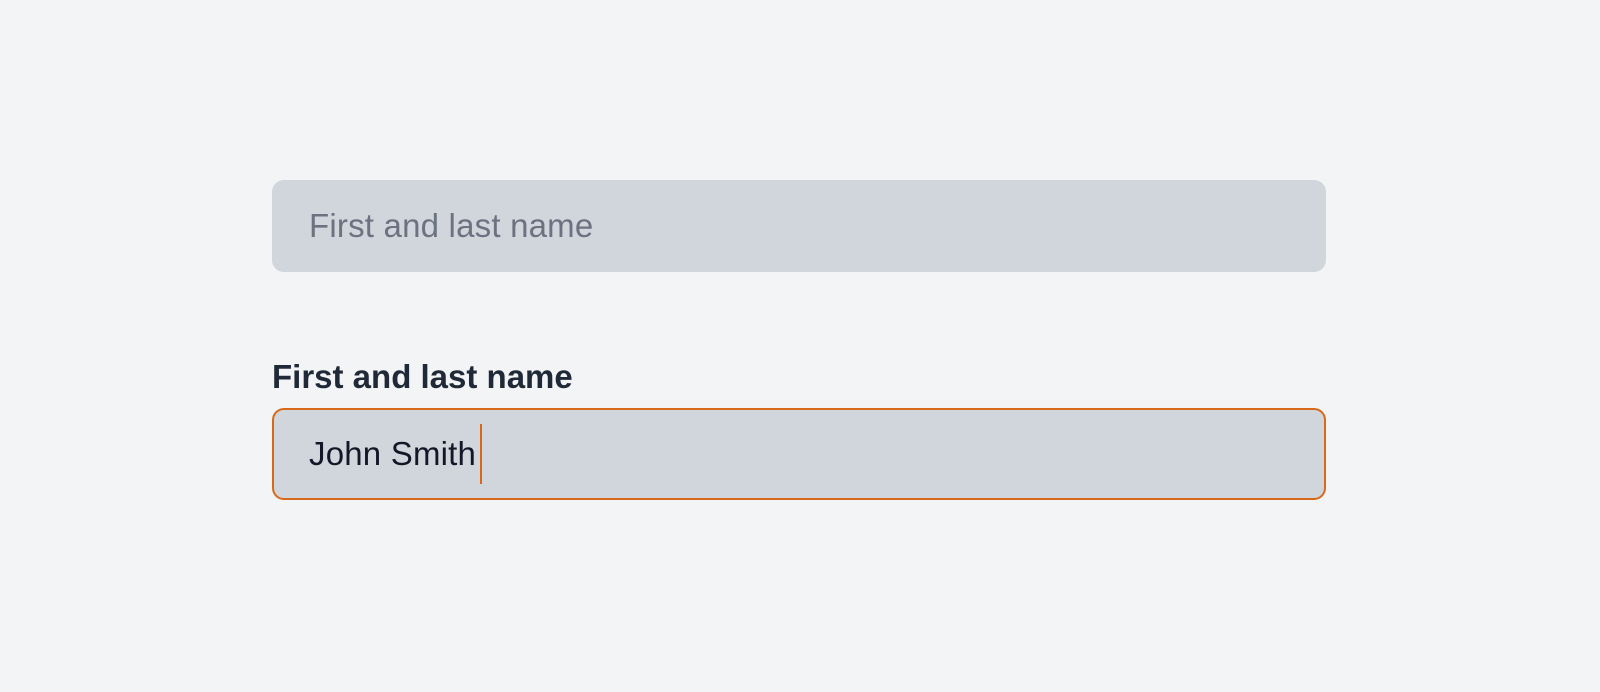 This screenshot has height=692, width=1600. Describe the element at coordinates (422, 376) in the screenshot. I see `name-field-label: First and last name` at that location.